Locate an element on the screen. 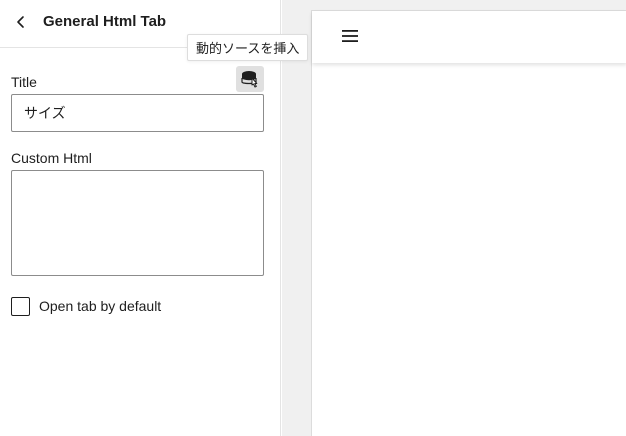 This screenshot has height=436, width=626. panel-title: General Html Tab is located at coordinates (105, 21).